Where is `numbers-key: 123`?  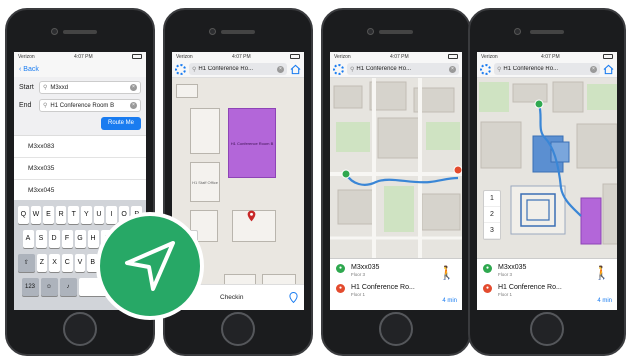 numbers-key: 123 is located at coordinates (30, 287).